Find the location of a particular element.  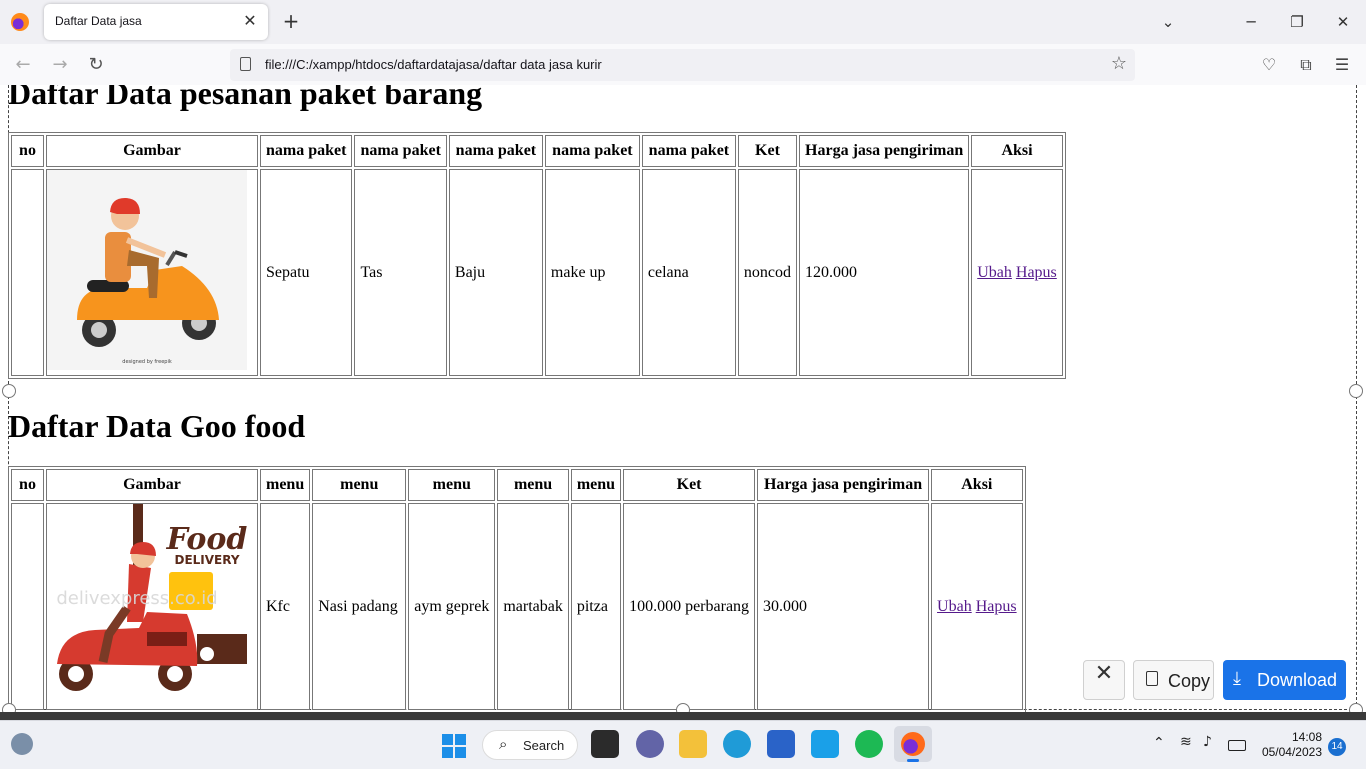

window-bottom-border is located at coordinates (683, 716).